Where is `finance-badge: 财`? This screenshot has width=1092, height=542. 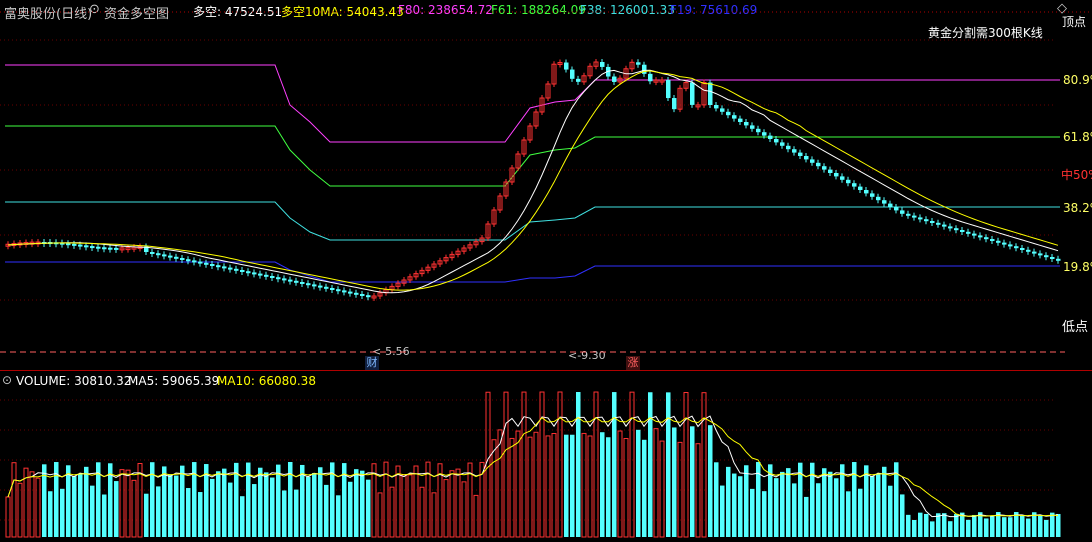 finance-badge: 财 is located at coordinates (372, 363).